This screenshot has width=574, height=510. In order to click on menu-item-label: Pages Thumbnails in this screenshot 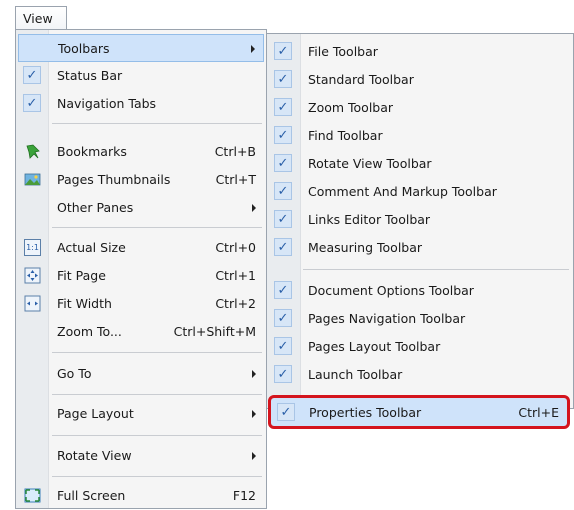, I will do `click(114, 179)`.